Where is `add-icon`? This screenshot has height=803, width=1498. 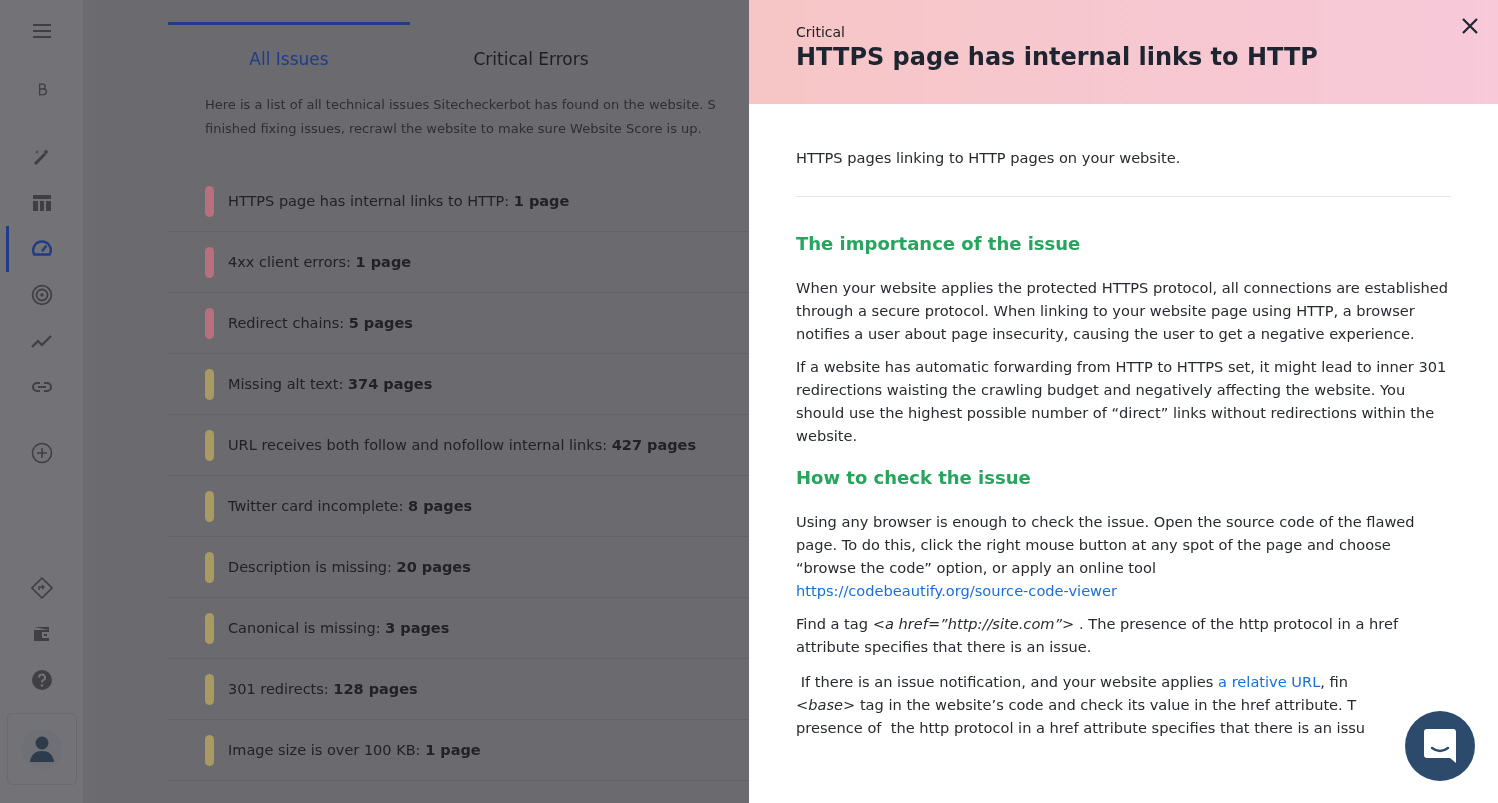
add-icon is located at coordinates (41, 453).